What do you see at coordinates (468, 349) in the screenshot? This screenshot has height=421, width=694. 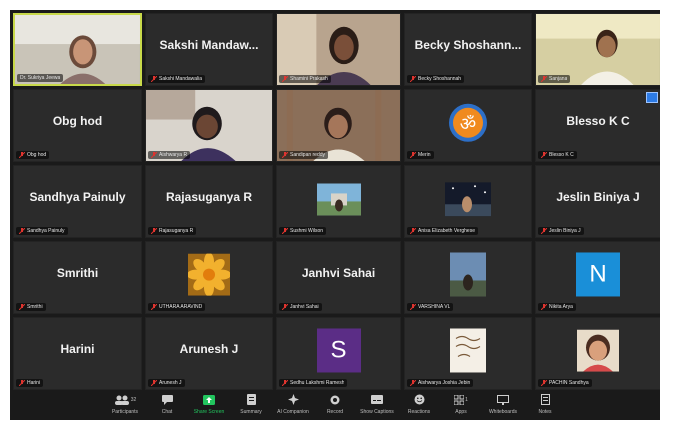 I see `note-avatar` at bounding box center [468, 349].